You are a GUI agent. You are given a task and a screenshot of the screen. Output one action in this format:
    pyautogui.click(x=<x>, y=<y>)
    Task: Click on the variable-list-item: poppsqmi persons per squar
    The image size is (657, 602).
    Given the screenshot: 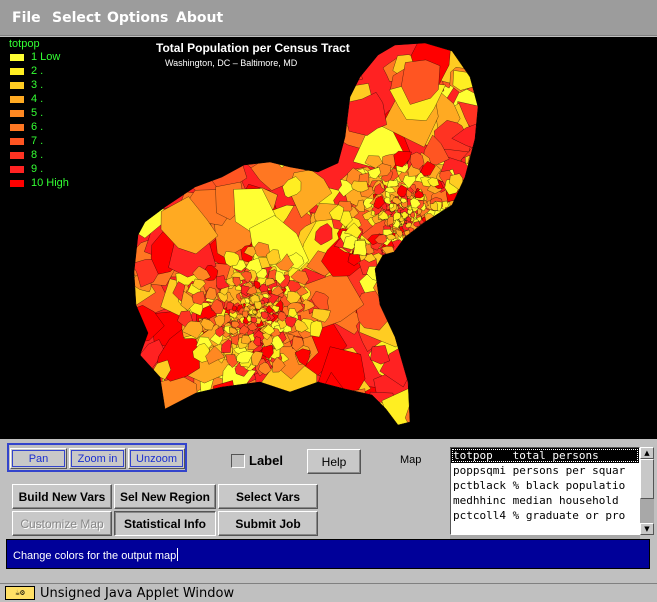 What is the action you would take?
    pyautogui.click(x=545, y=470)
    